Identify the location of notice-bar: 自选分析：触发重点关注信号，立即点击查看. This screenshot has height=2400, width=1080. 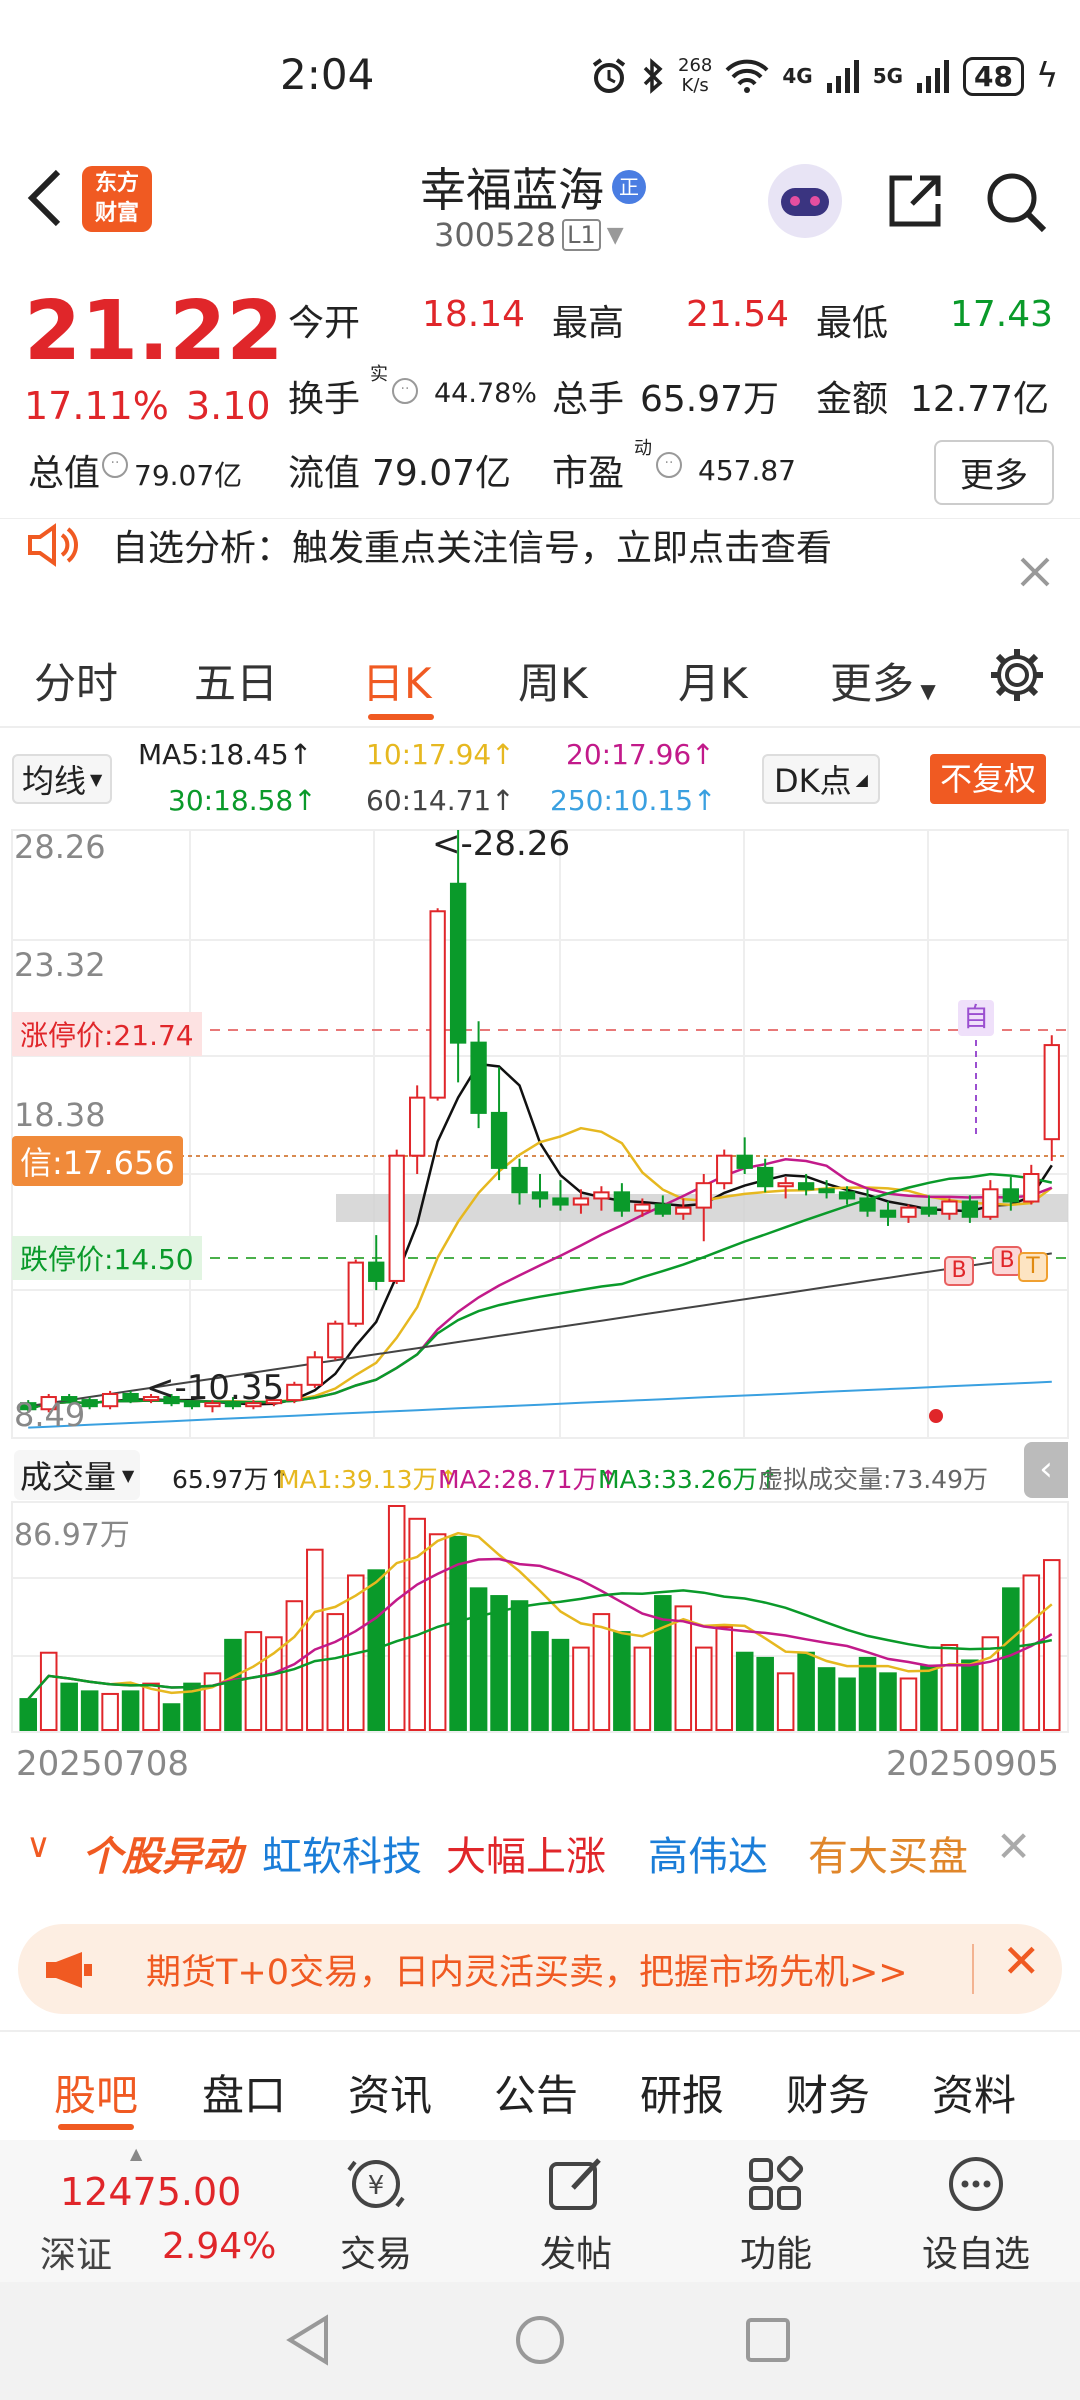
(540, 570).